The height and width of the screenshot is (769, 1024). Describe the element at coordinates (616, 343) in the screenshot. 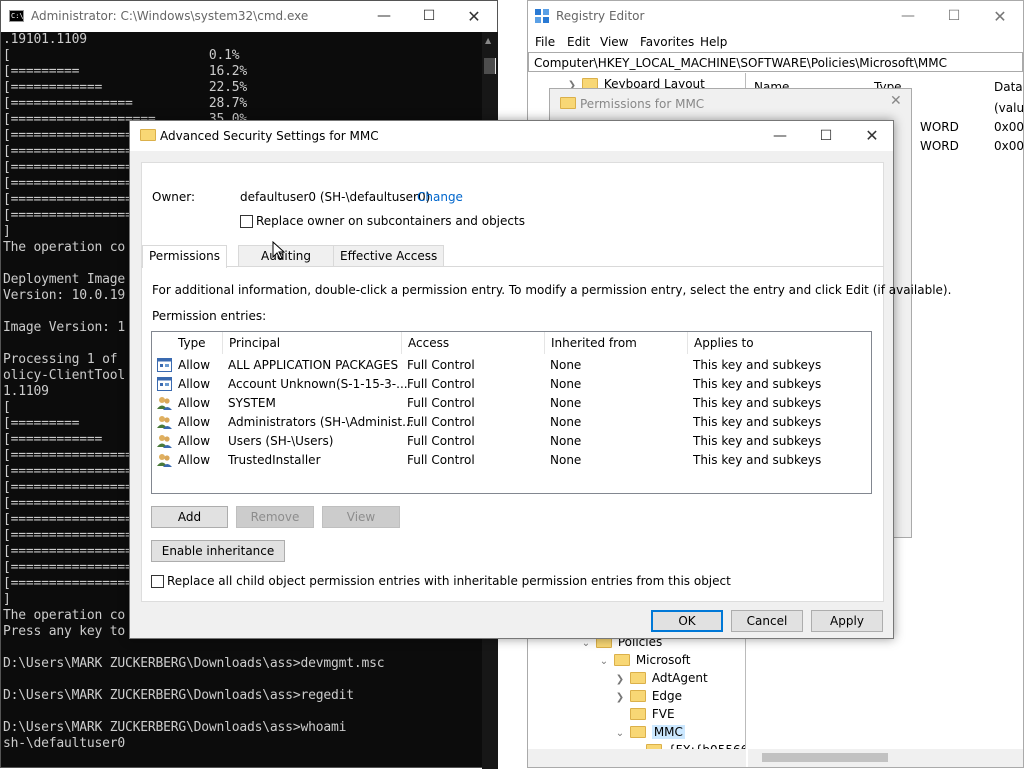

I see `column-inherited-from: Inherited from` at that location.